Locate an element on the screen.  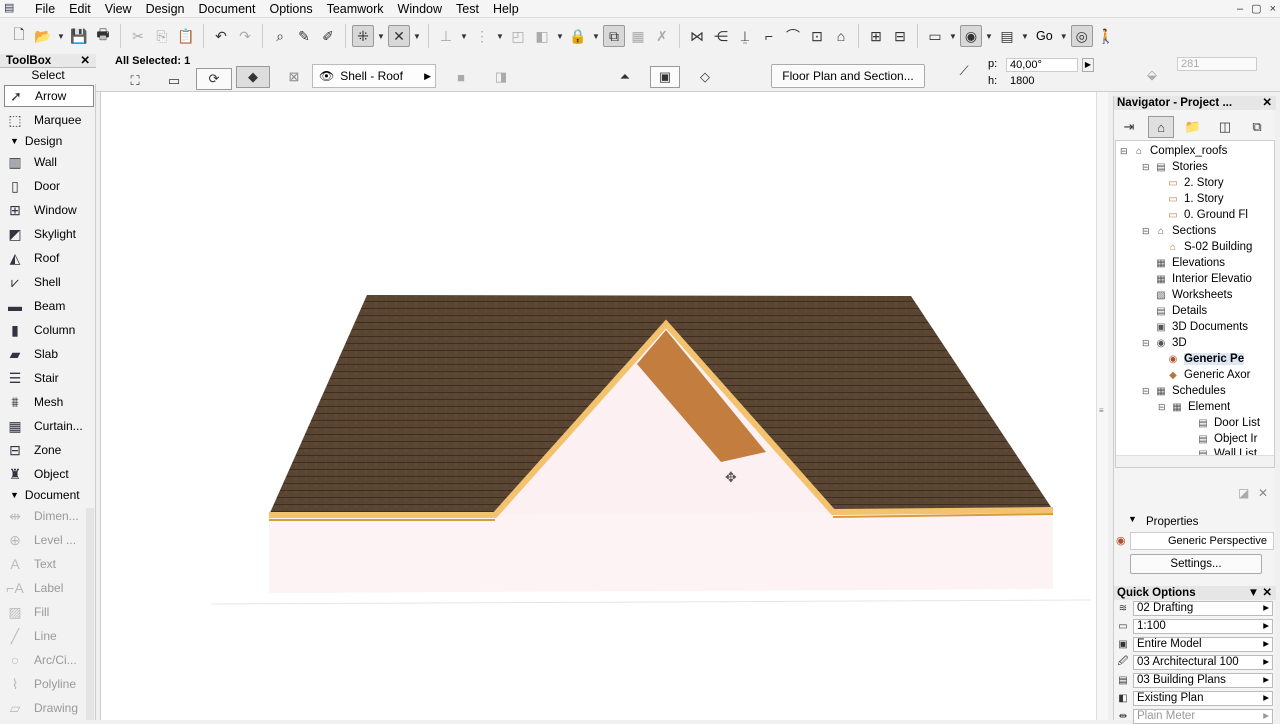
tree-item: ⊟ ◉ 3D is located at coordinates (1164, 343).